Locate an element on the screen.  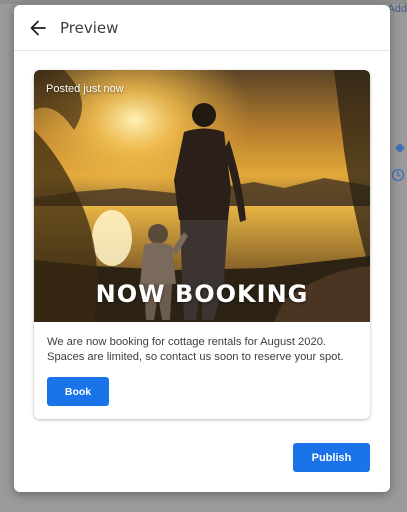
background-add-link: Add is located at coordinates (397, 9).